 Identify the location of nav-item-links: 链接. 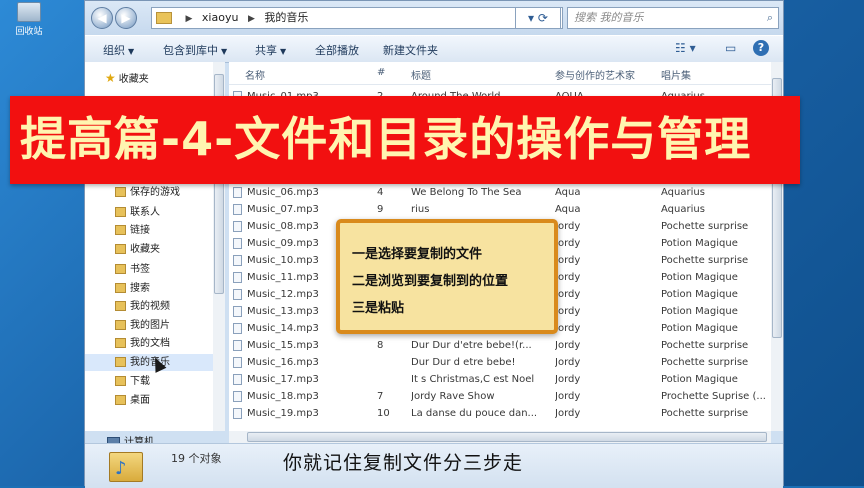
(149, 230).